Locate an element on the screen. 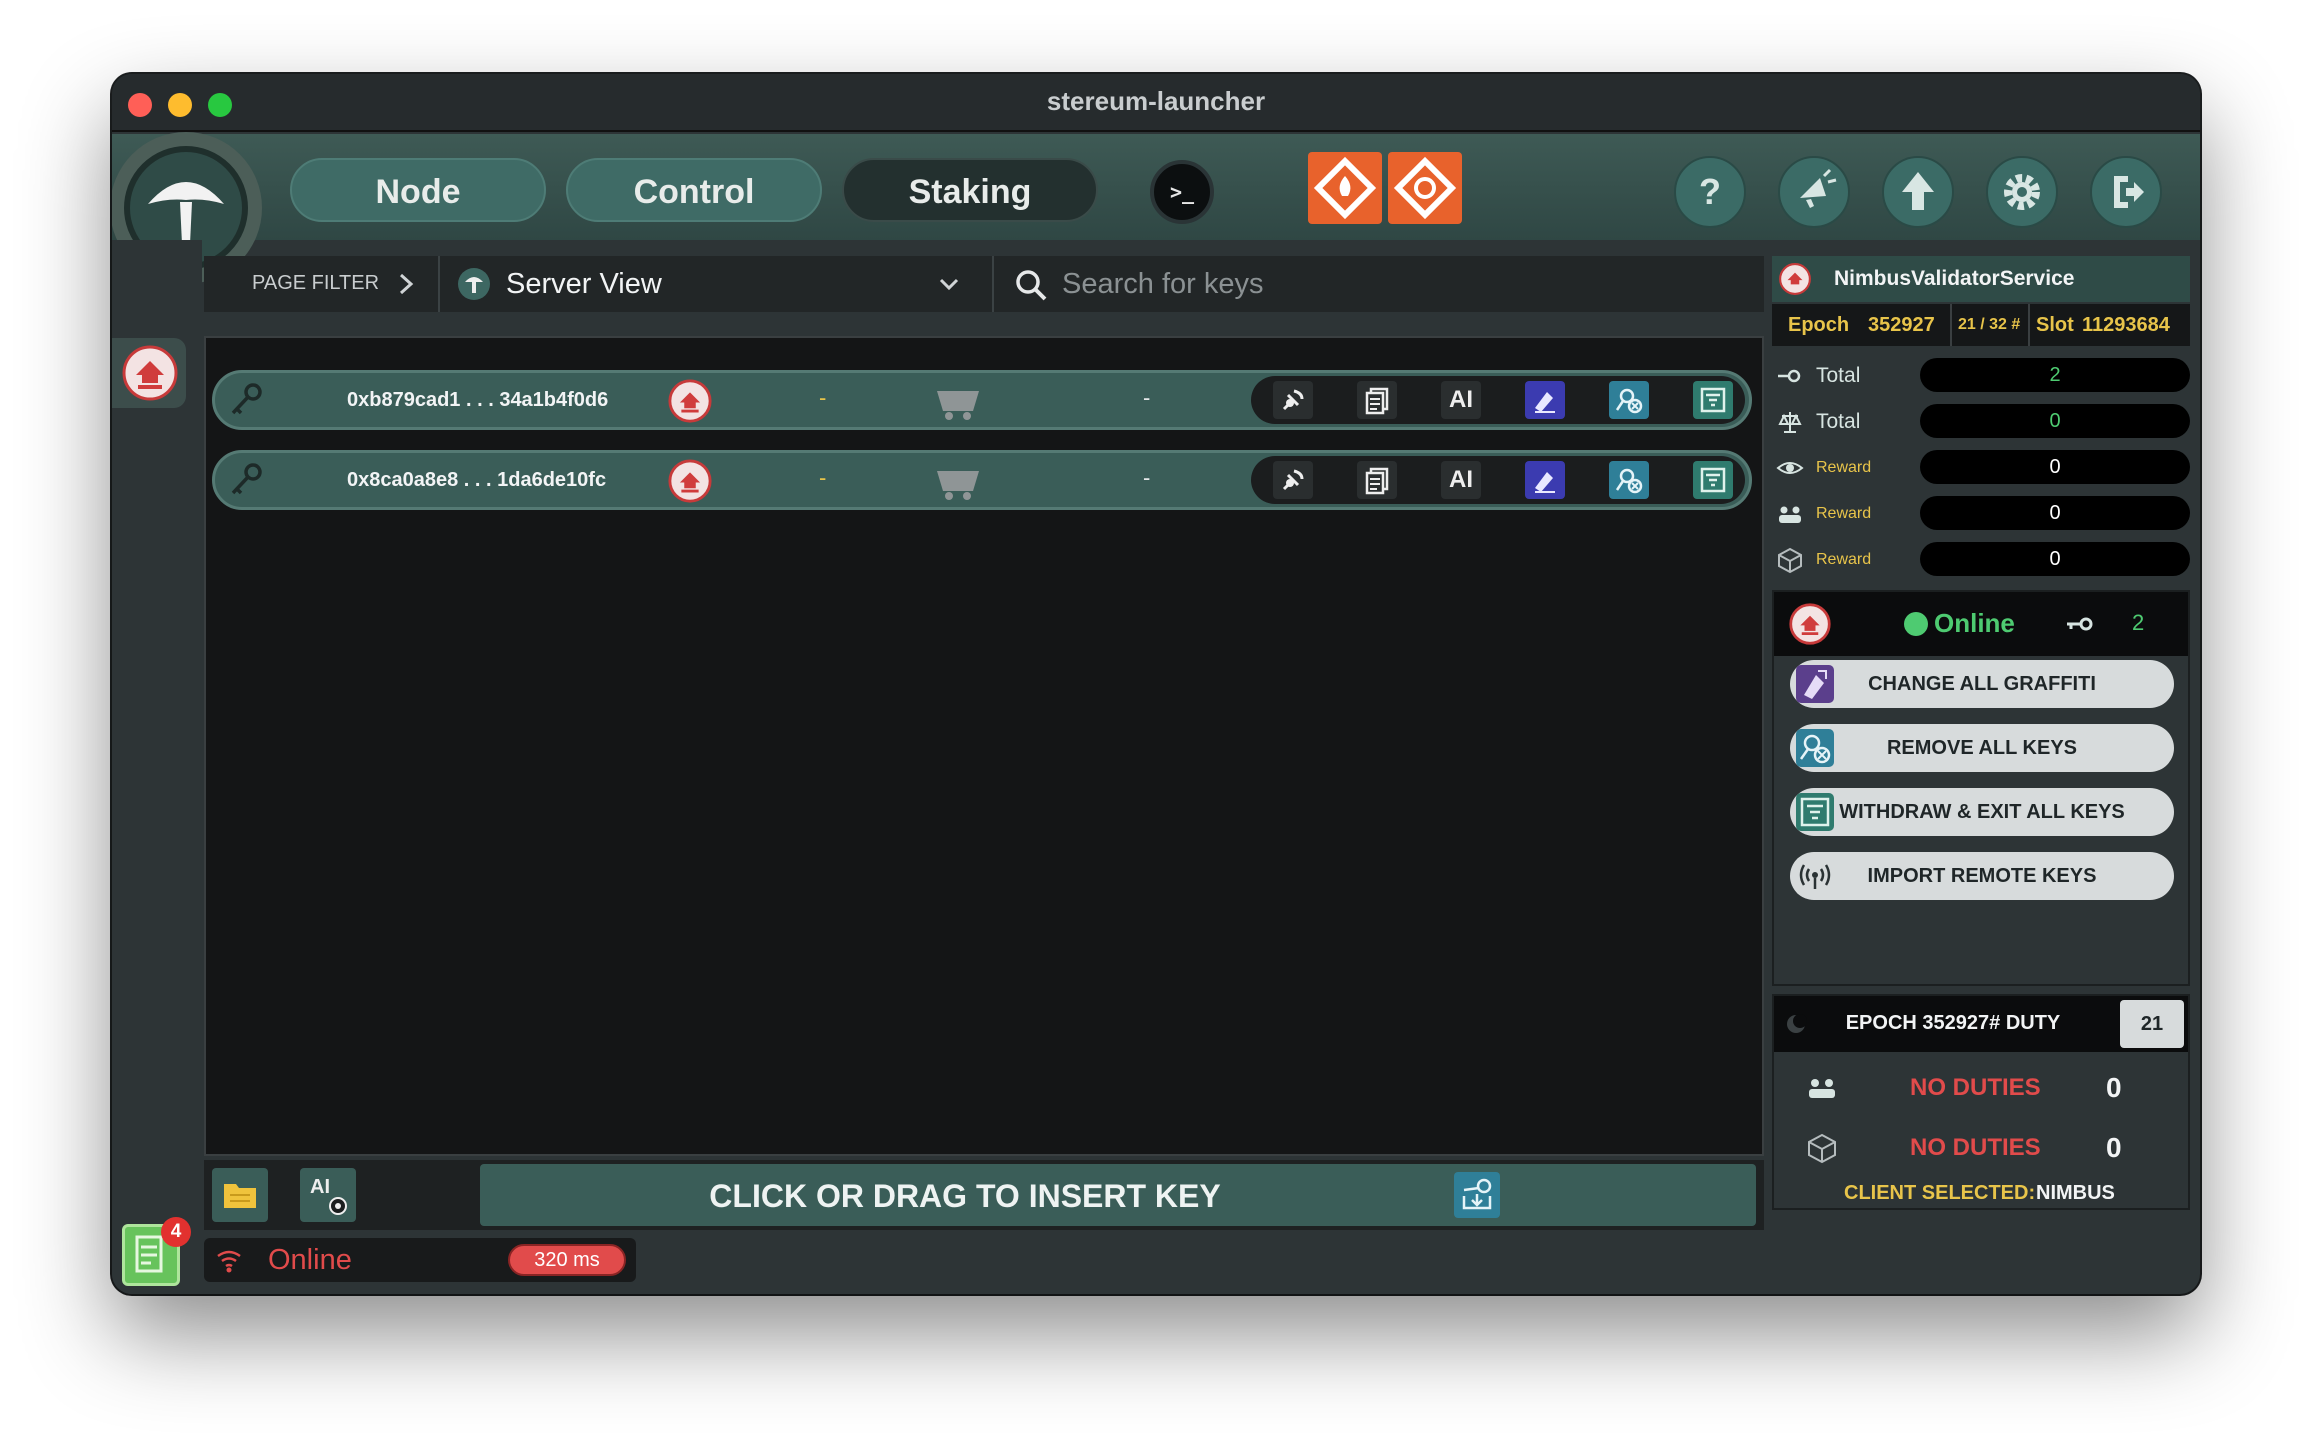 The width and height of the screenshot is (2312, 1442). status-bar: Online 320 ms is located at coordinates (420, 1260).